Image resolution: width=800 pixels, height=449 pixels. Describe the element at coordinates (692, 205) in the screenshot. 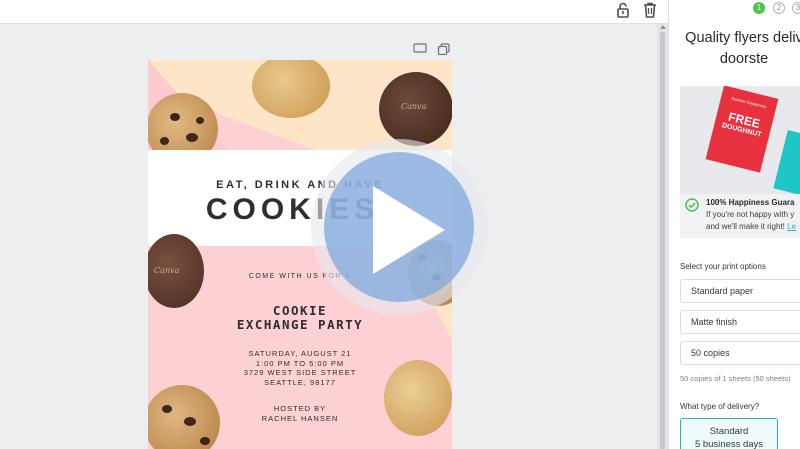

I see `check-circle-icon` at that location.